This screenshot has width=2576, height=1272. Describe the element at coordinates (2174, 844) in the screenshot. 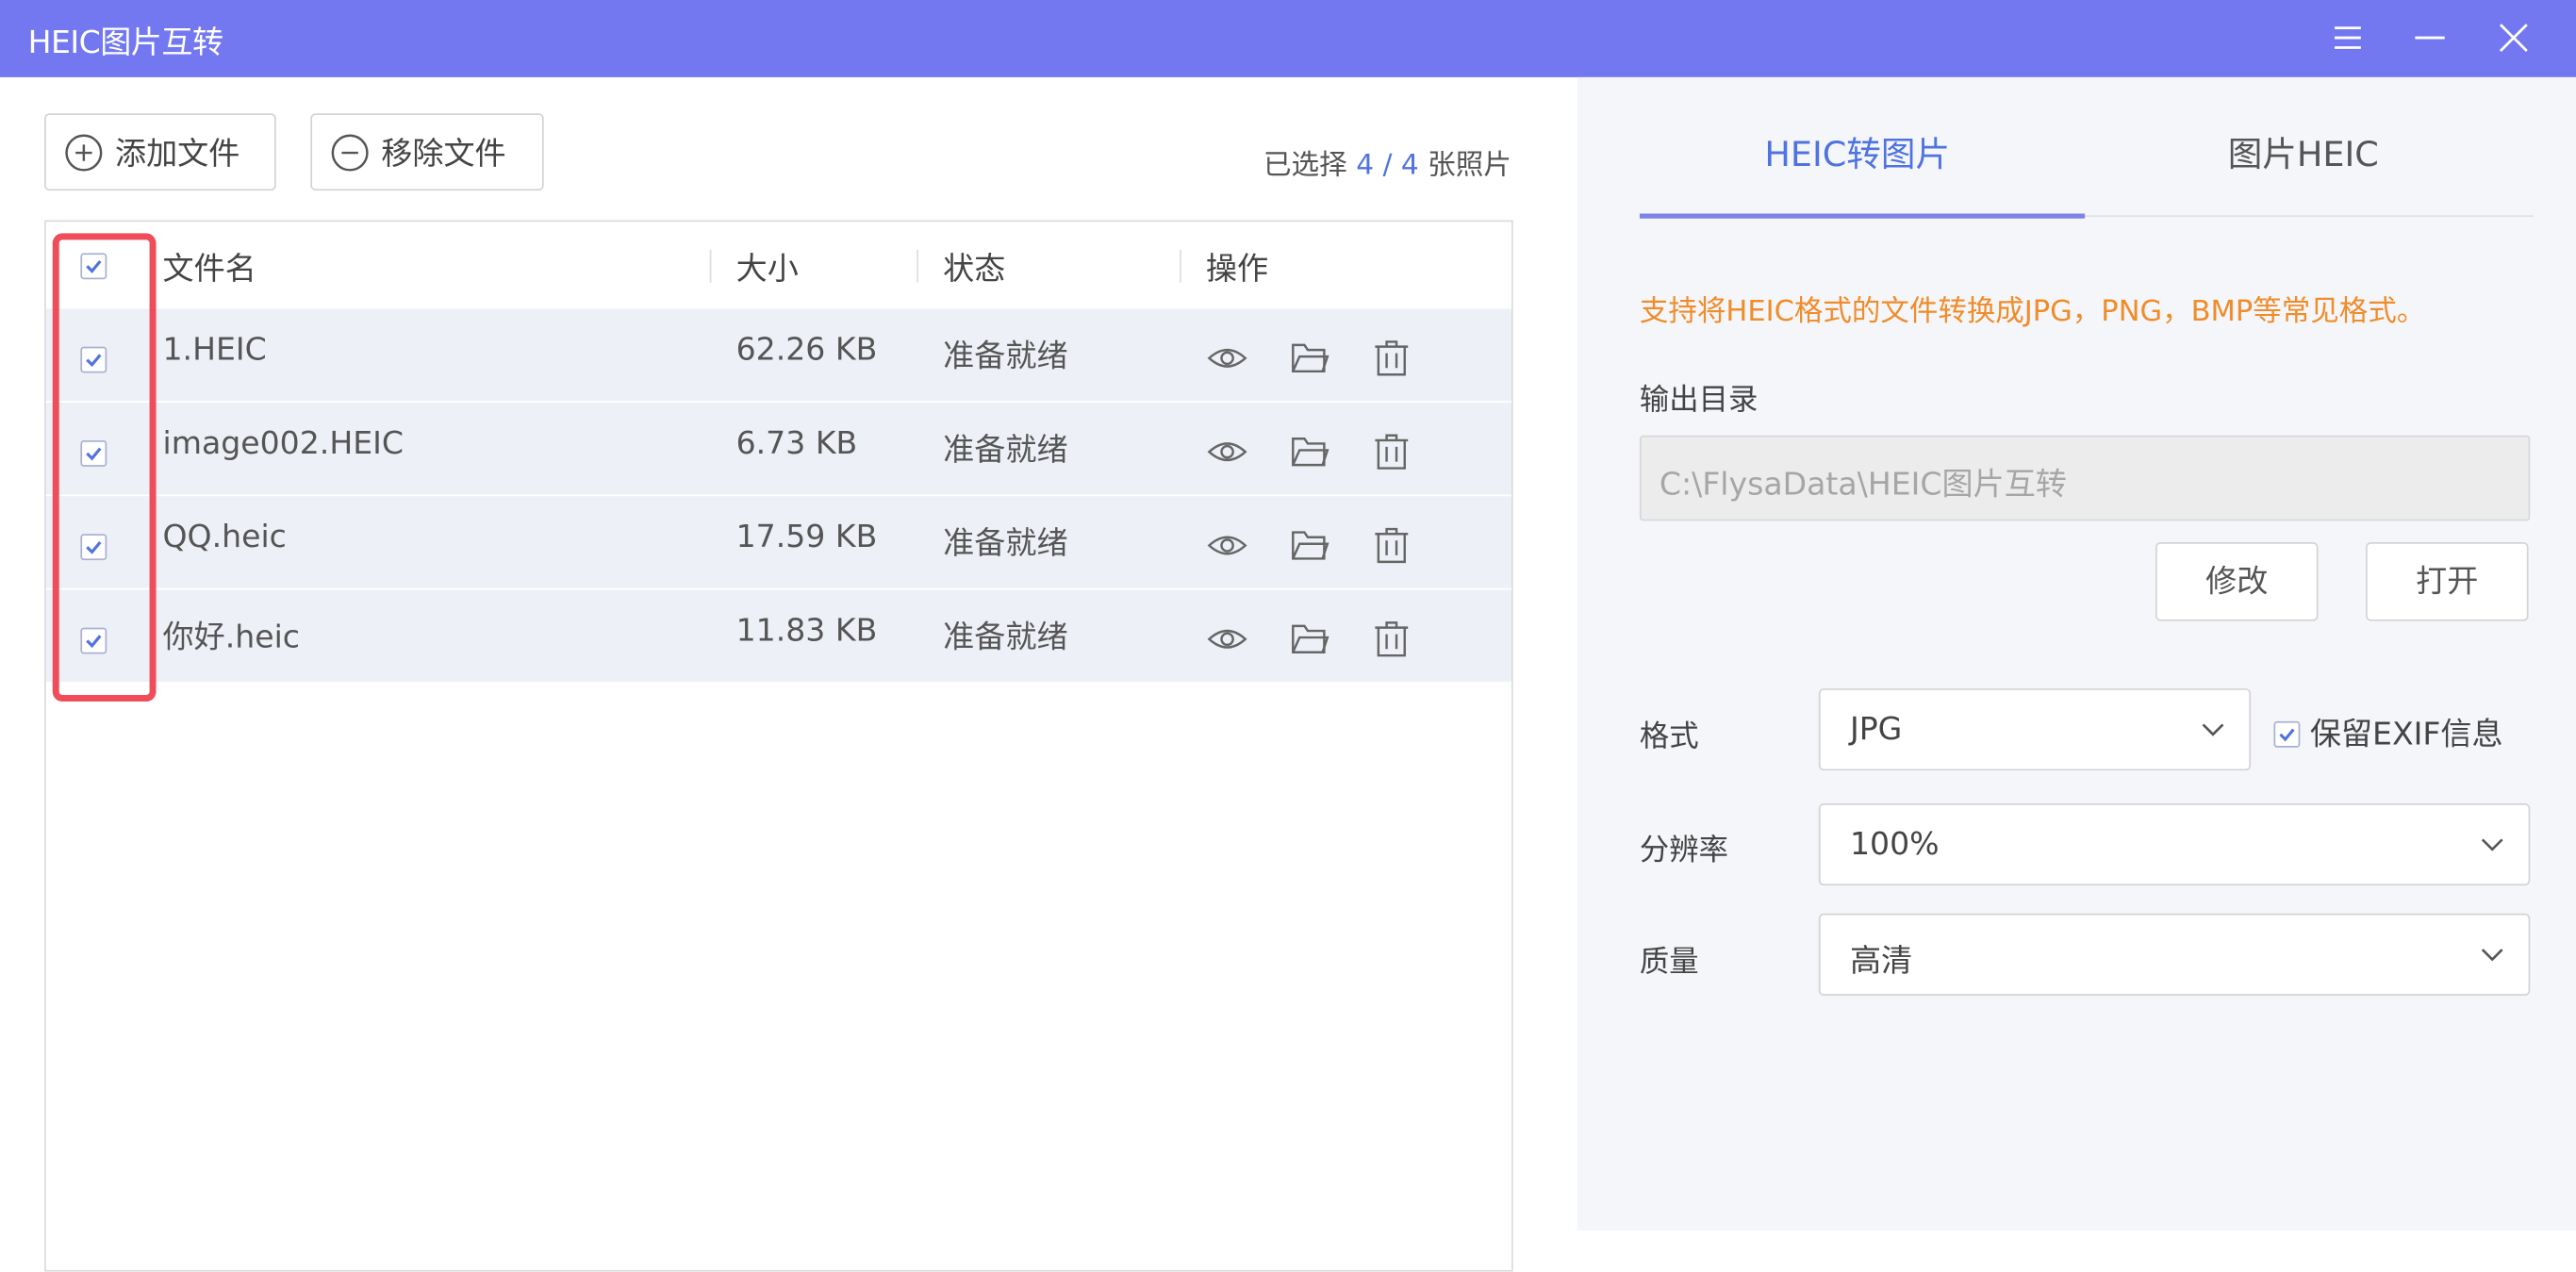

I see `resolution-select: 100%` at that location.